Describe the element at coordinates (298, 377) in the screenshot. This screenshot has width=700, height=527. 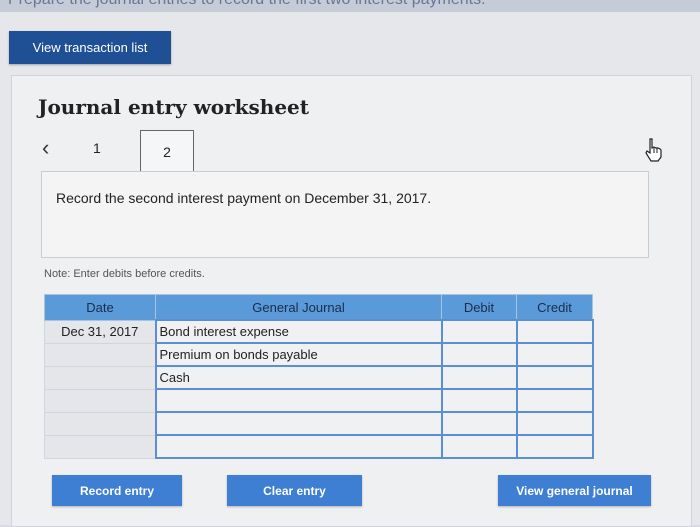
I see `account-field: Cash` at that location.